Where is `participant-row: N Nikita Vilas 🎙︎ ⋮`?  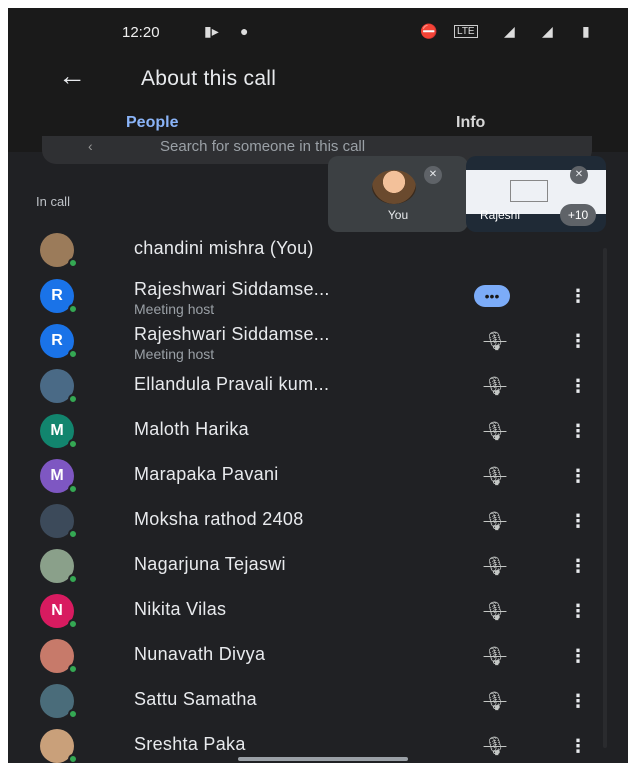 participant-row: N Nikita Vilas 🎙︎ ⋮ is located at coordinates (305, 610).